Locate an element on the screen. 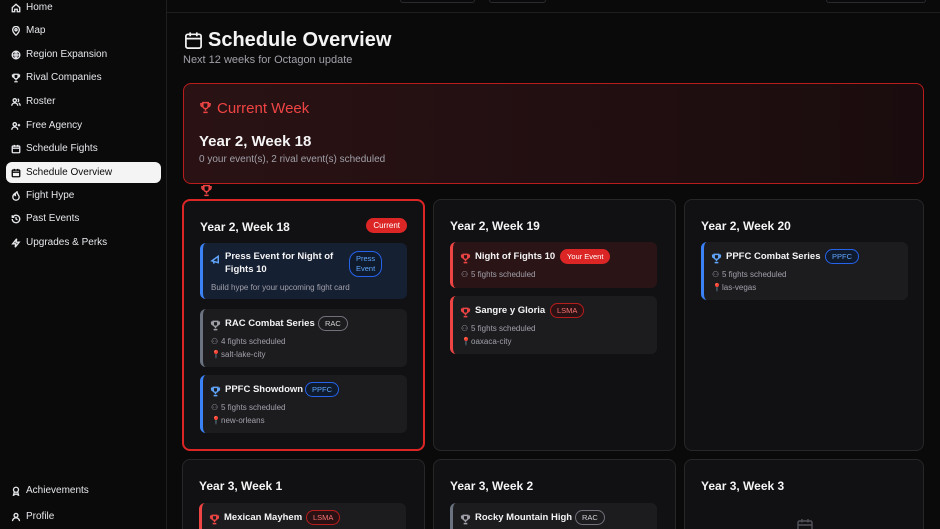  sidebar-item-rival-companies: Rival Companies is located at coordinates (83, 77).